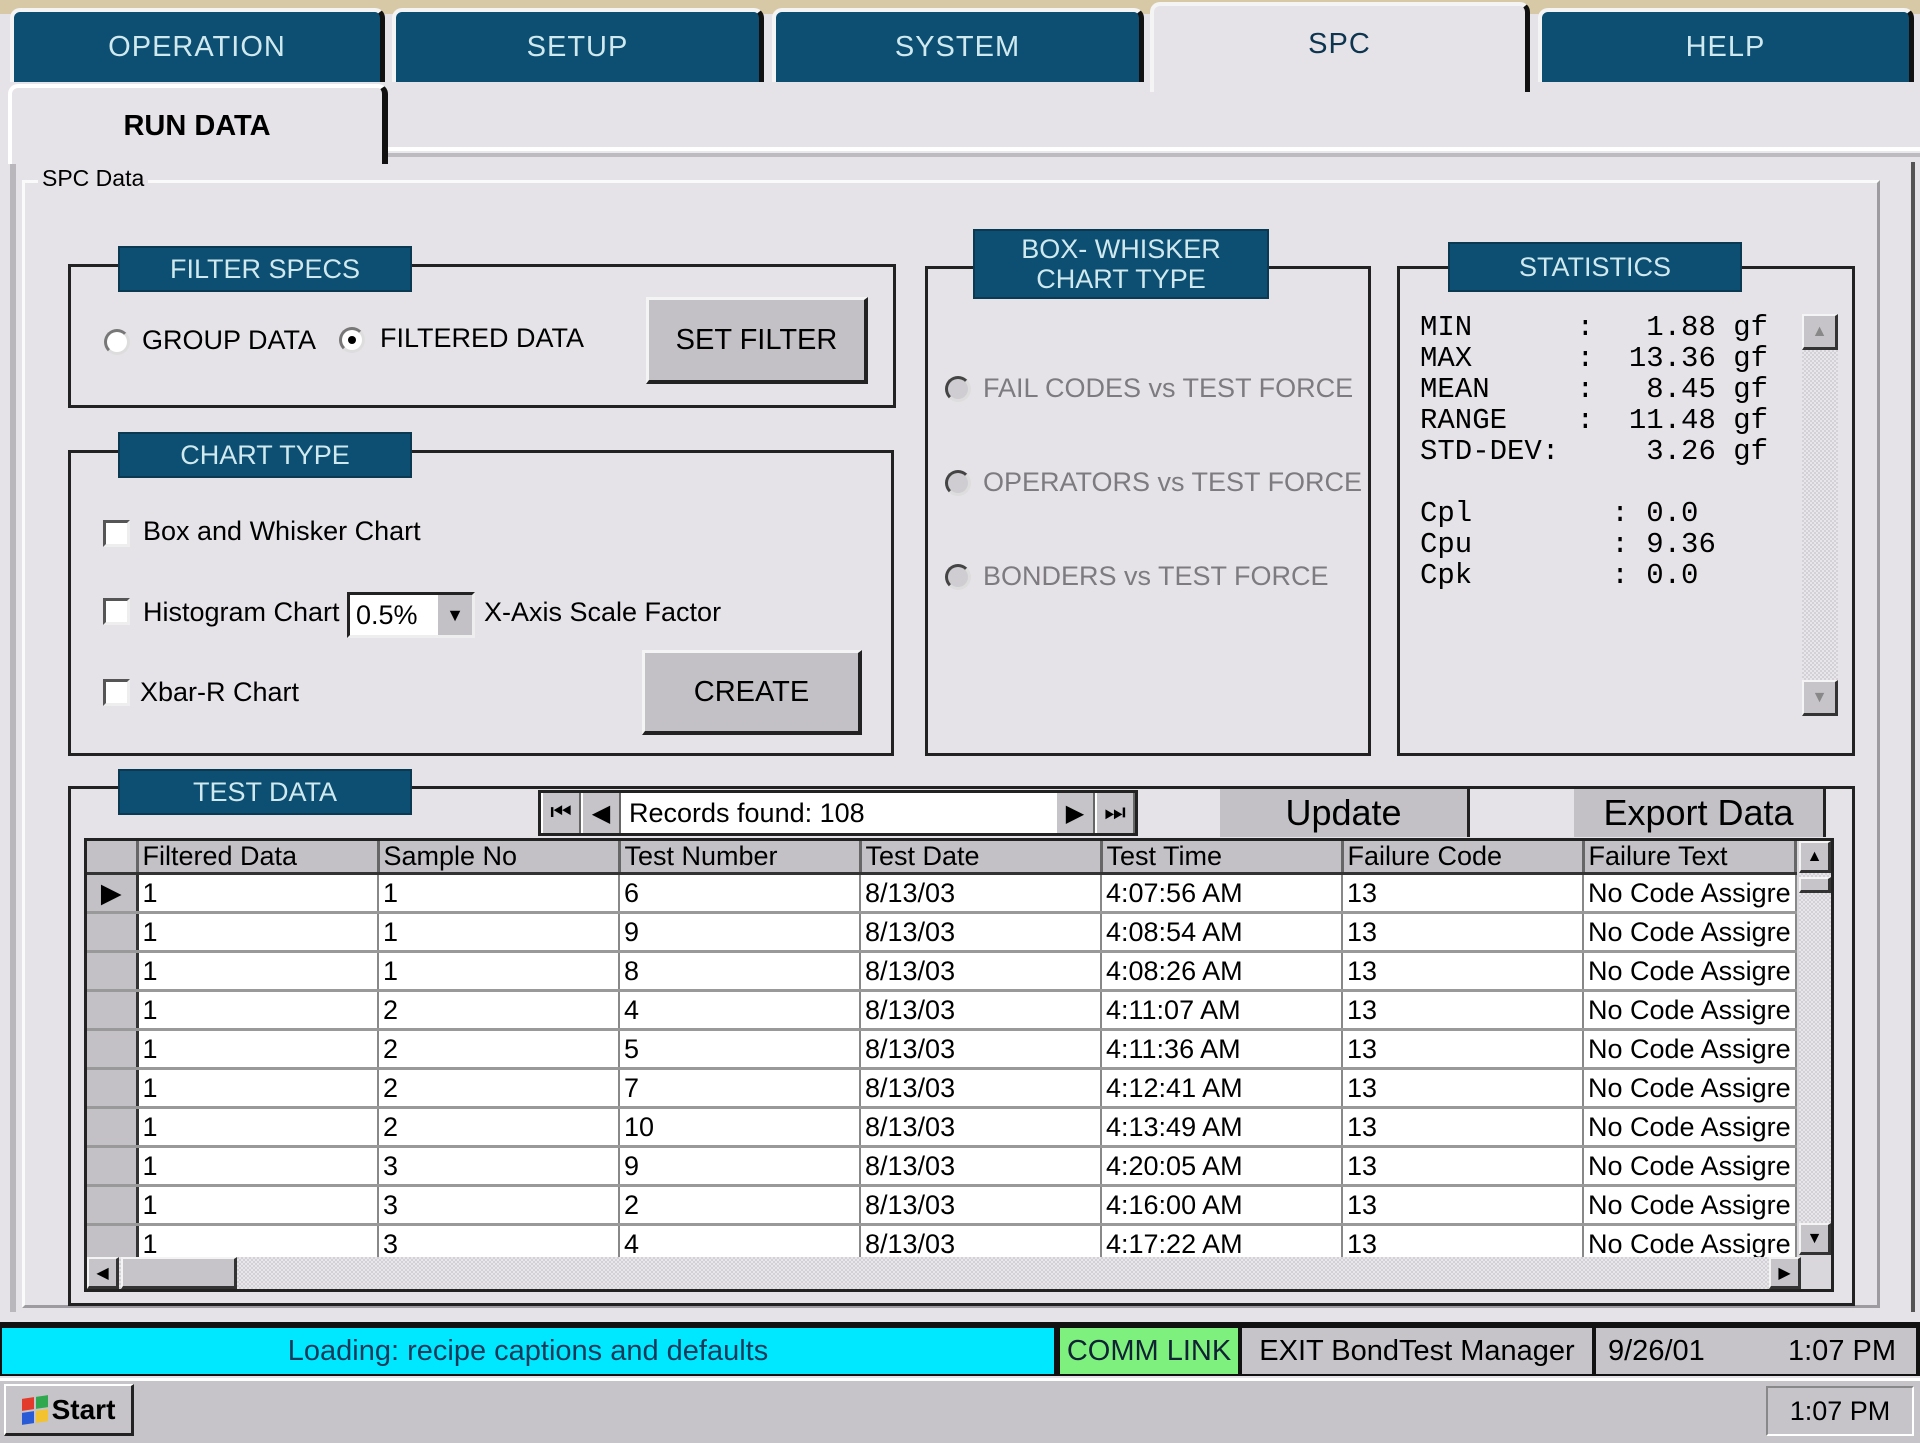 Image resolution: width=1920 pixels, height=1443 pixels. What do you see at coordinates (117, 342) in the screenshot?
I see `group-data-radio` at bounding box center [117, 342].